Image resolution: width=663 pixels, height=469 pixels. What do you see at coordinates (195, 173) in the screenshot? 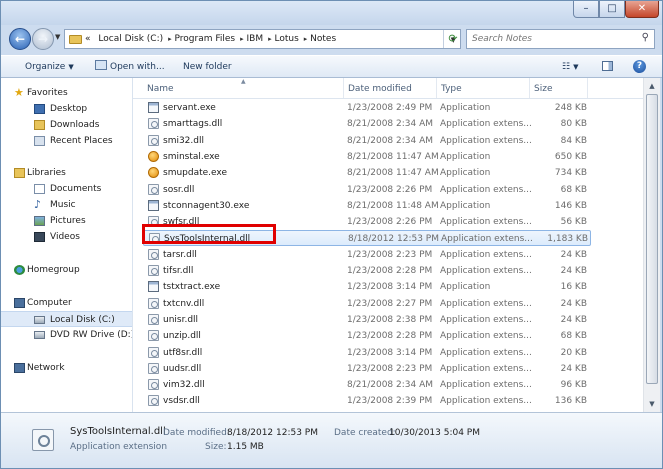
I see `file-name: smupdate.exe` at bounding box center [195, 173].